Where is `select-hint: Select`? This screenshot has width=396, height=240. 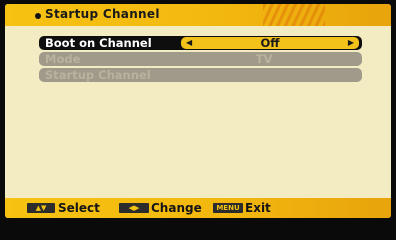 select-hint: Select is located at coordinates (79, 208).